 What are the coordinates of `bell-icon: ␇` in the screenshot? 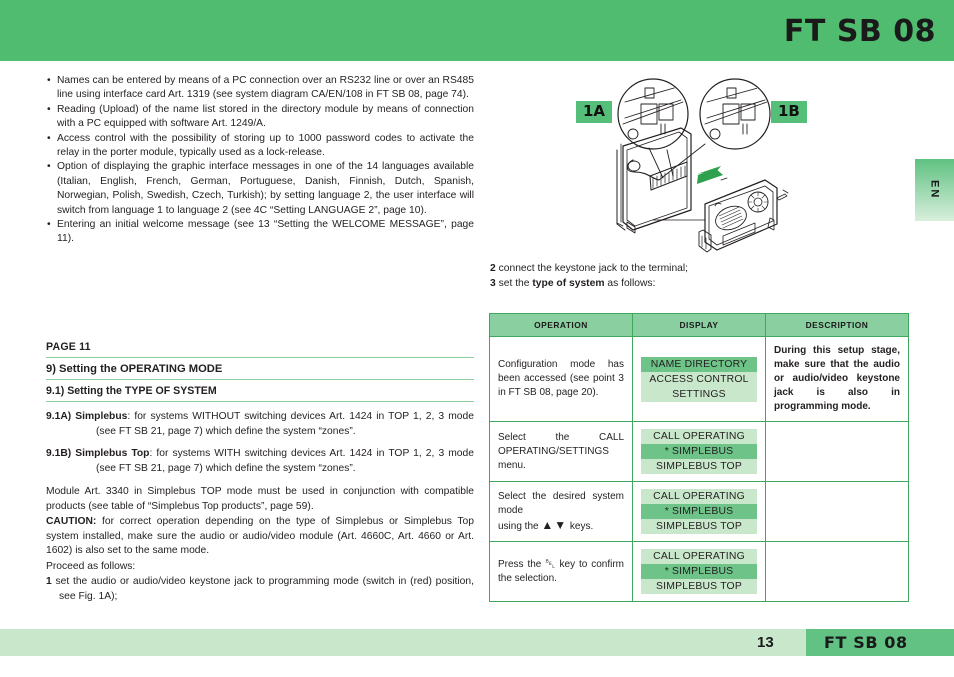 It's located at (550, 563).